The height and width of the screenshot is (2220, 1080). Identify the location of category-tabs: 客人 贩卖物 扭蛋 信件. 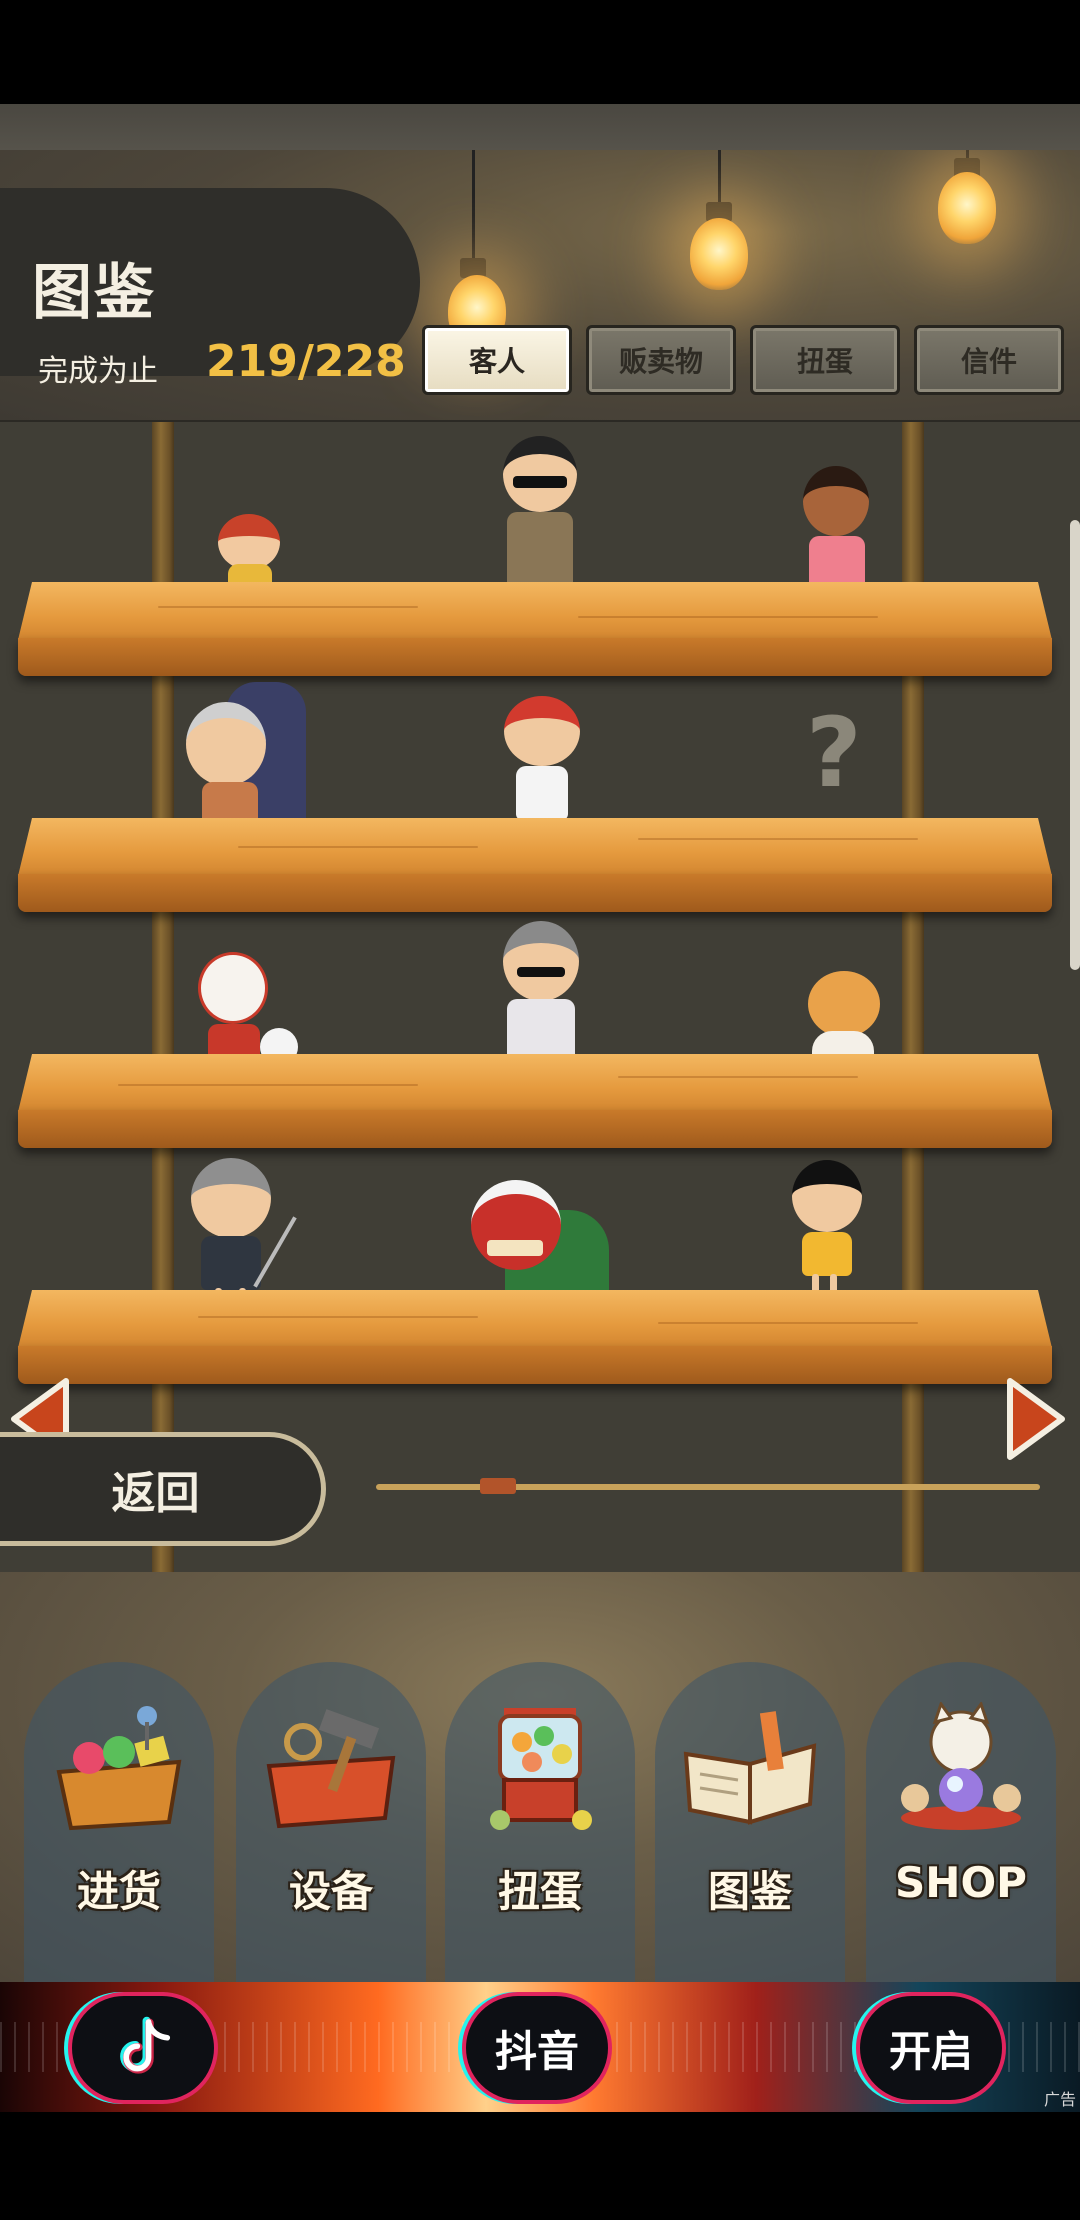
(743, 360).